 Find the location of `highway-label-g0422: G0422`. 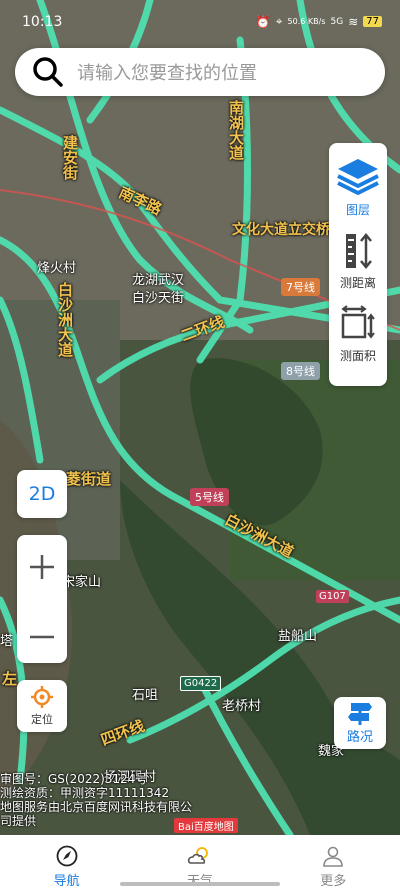

highway-label-g0422: G0422 is located at coordinates (201, 683).